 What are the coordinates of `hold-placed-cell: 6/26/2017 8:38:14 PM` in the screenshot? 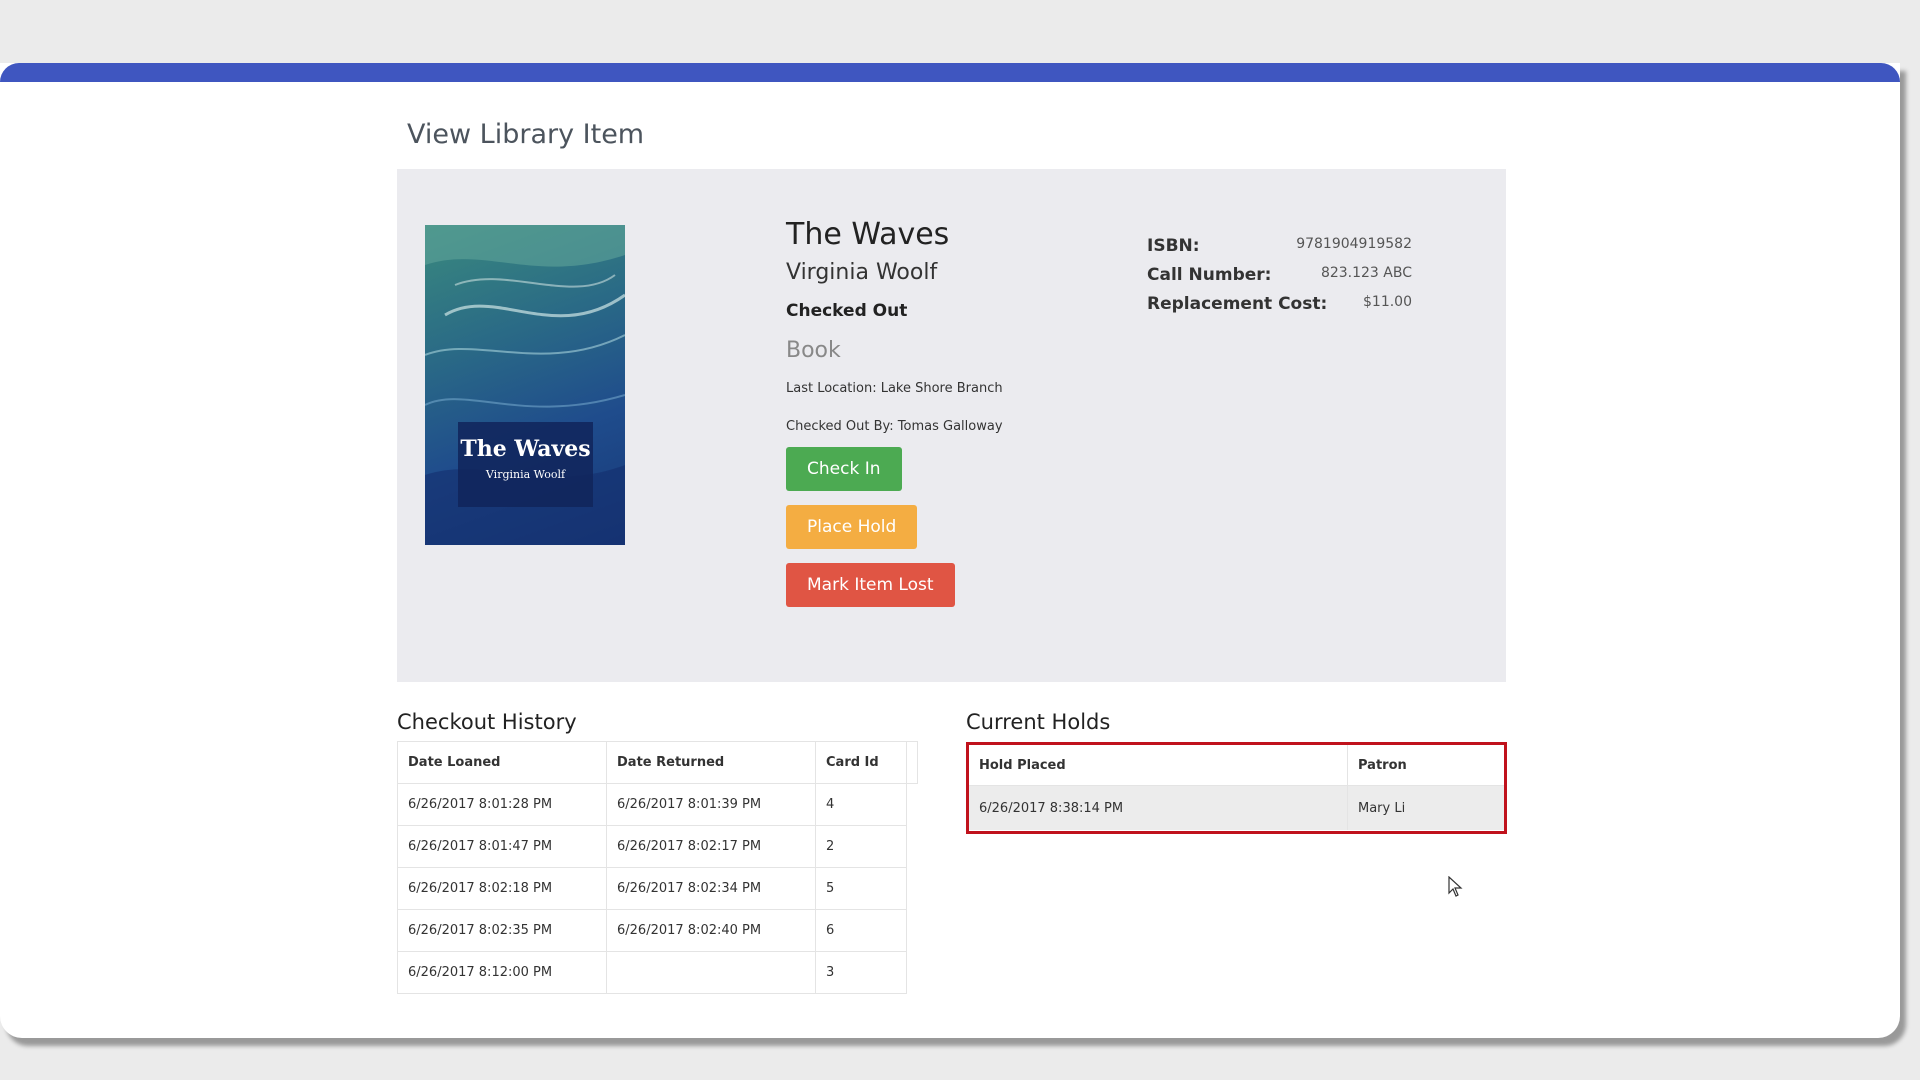 It's located at (1158, 807).